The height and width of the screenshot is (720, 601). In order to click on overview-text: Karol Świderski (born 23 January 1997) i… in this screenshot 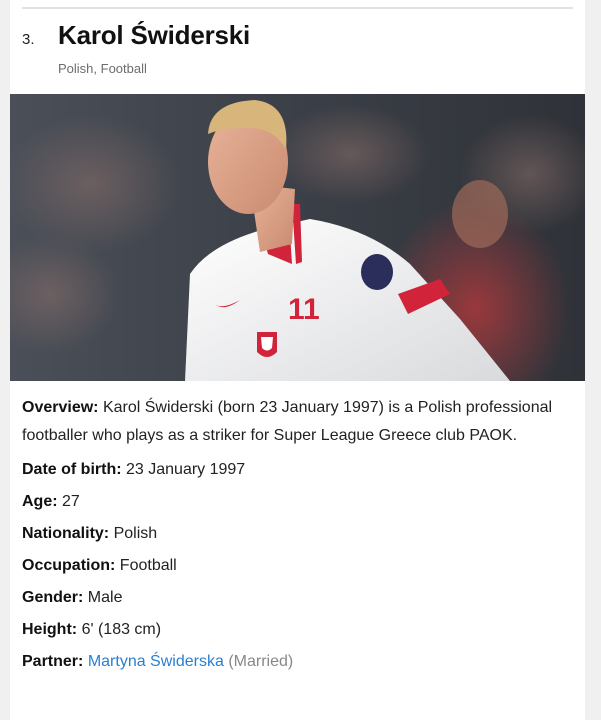, I will do `click(287, 421)`.